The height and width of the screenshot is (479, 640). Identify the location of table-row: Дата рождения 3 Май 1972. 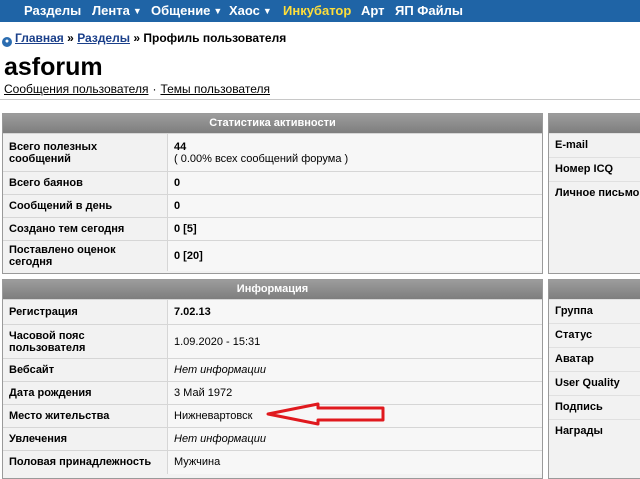
(272, 393).